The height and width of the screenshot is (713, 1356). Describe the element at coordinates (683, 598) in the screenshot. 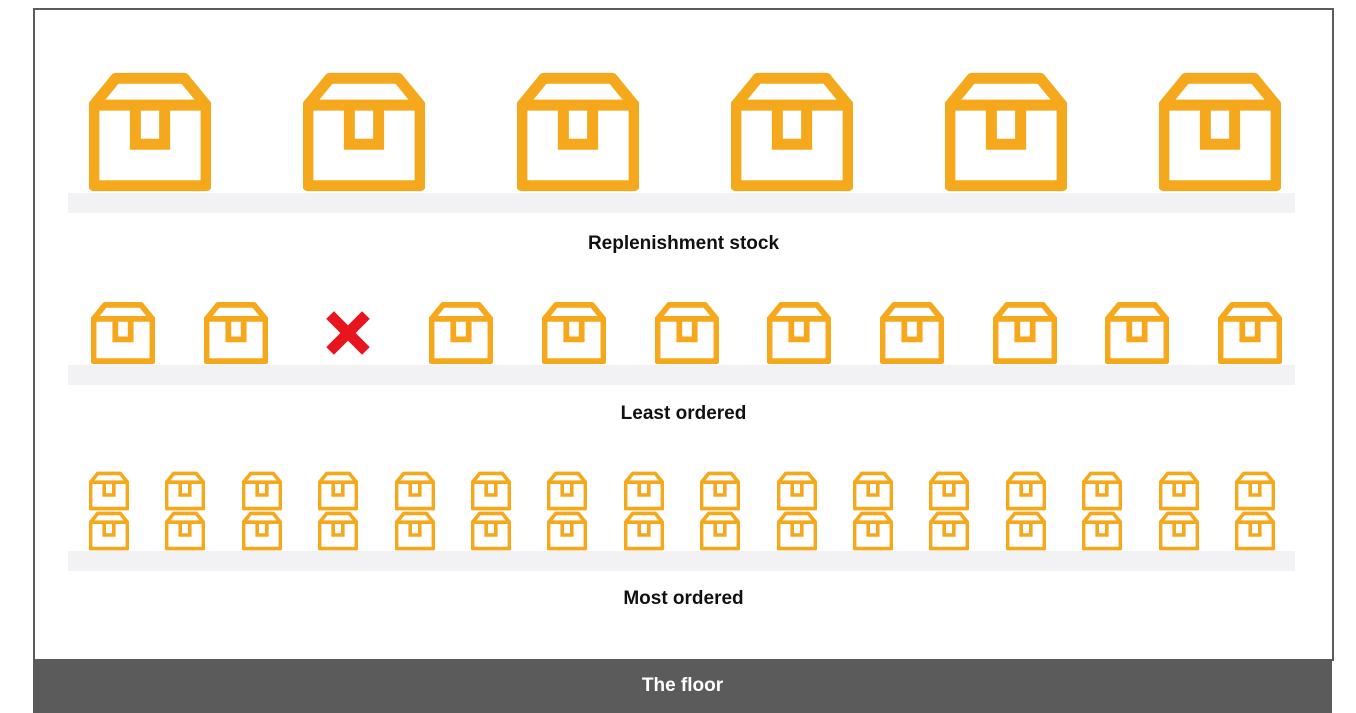

I see `shelf-label: Most ordered` at that location.